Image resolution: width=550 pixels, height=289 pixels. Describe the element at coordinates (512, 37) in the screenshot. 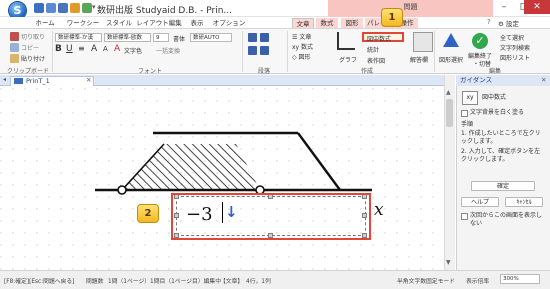

I see `select-all-label: 全て選択` at that location.